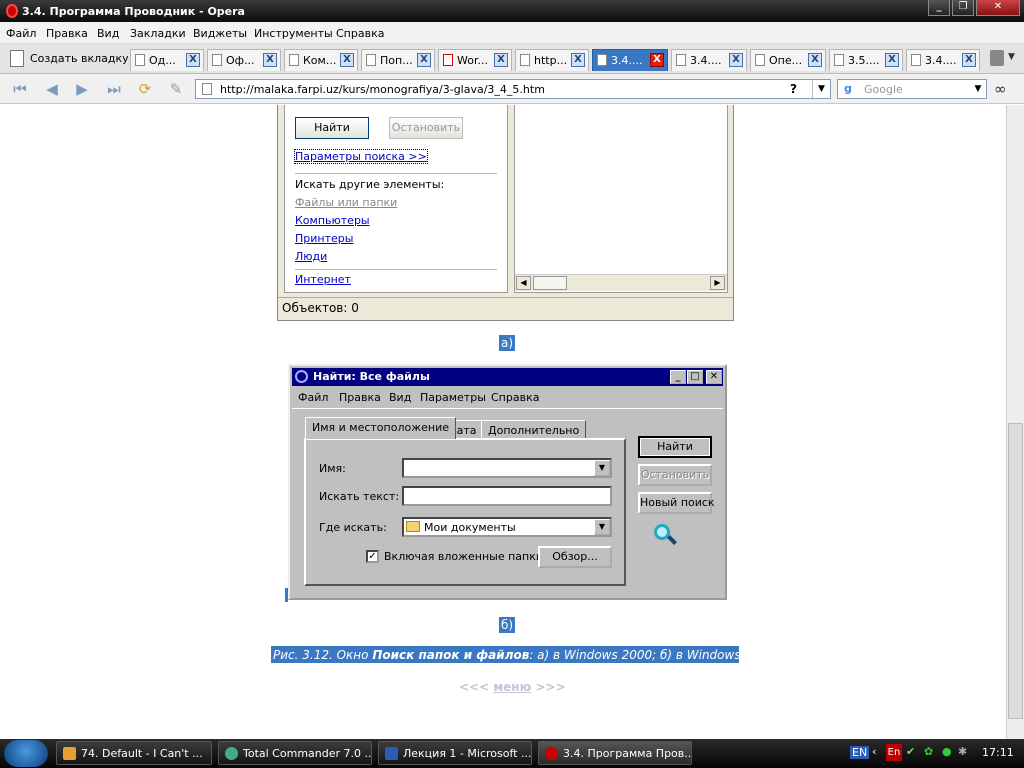  Describe the element at coordinates (413, 526) in the screenshot. I see `folder-icon` at that location.